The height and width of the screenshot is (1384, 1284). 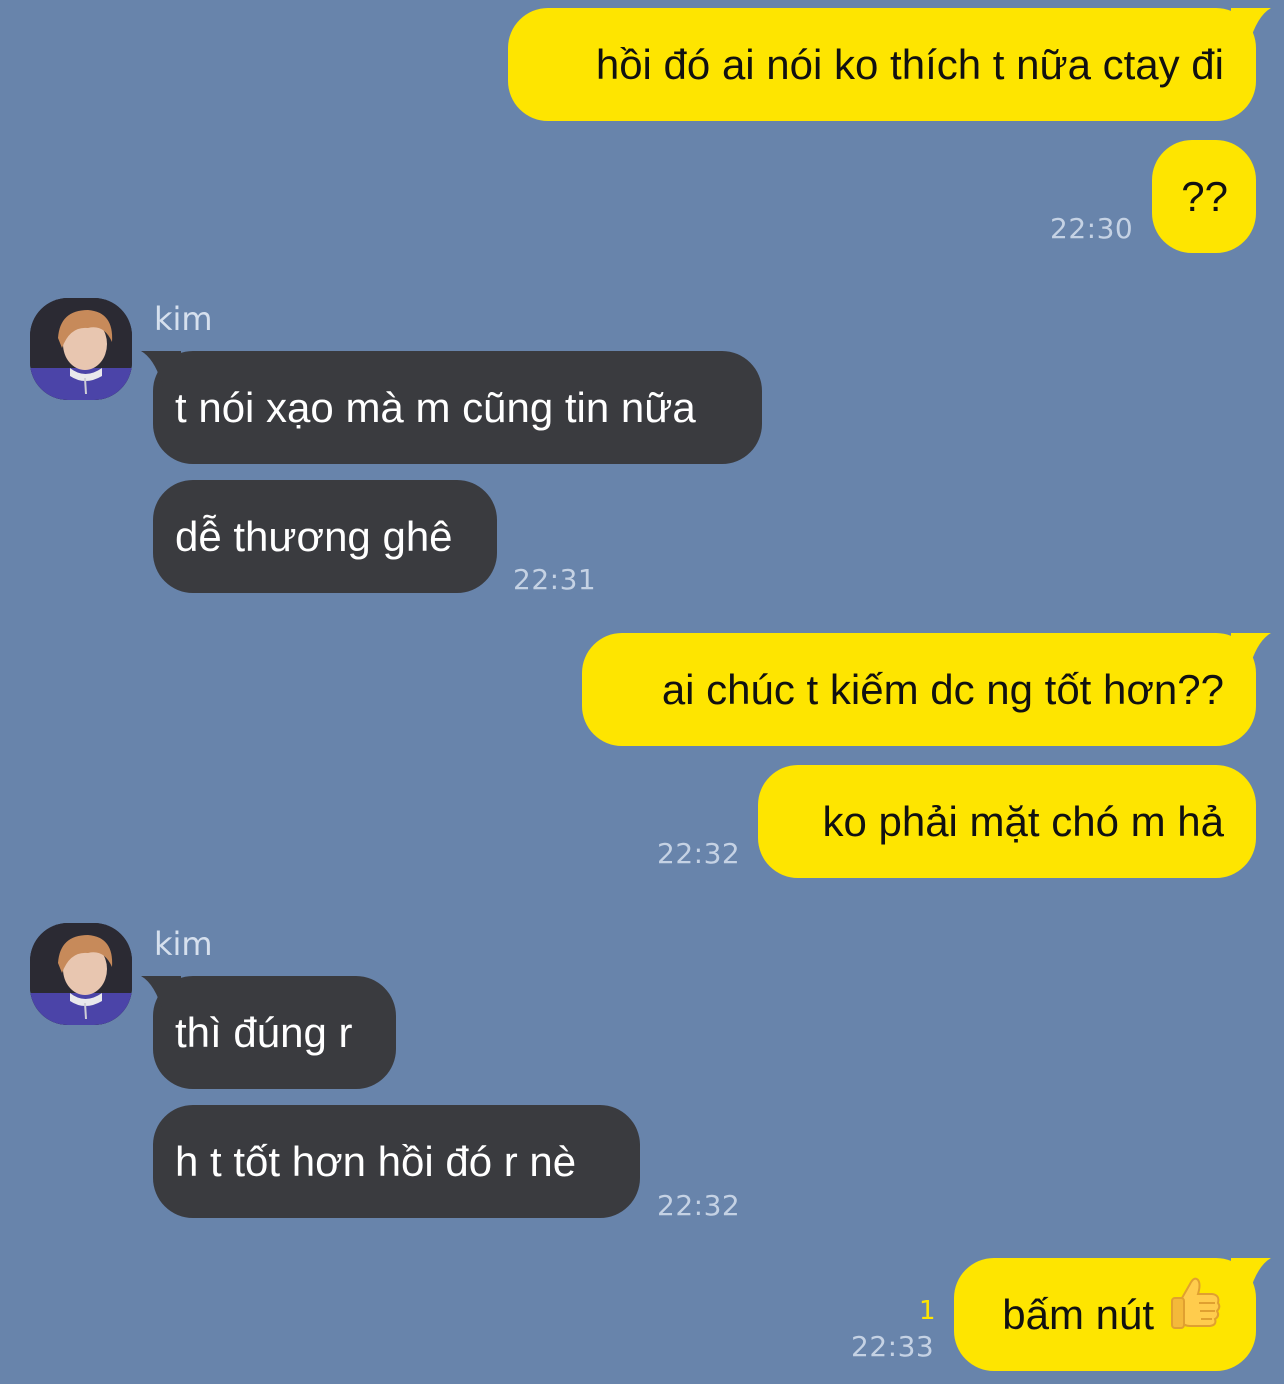 I want to click on message-text: h t tốt hơn hồi đó r nè, so click(x=376, y=1161).